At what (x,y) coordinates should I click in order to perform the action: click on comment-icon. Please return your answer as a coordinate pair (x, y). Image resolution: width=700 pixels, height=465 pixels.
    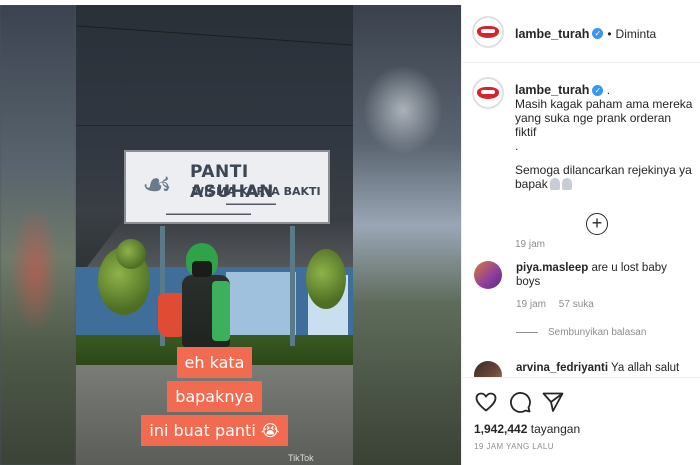
    Looking at the image, I should click on (520, 402).